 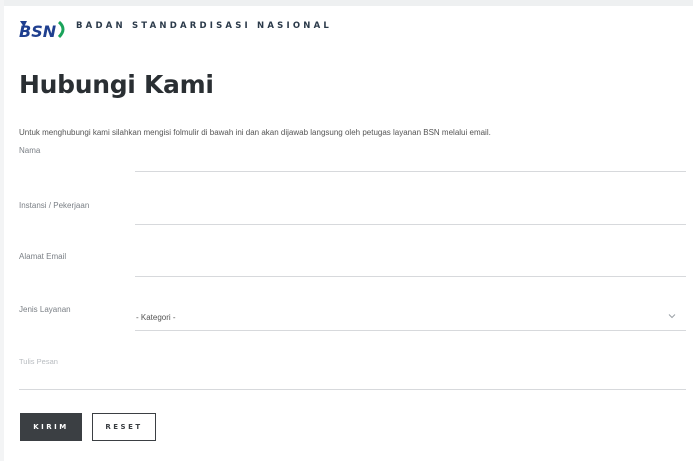 What do you see at coordinates (54, 205) in the screenshot?
I see `job-label: Instansi / Pekerjaan` at bounding box center [54, 205].